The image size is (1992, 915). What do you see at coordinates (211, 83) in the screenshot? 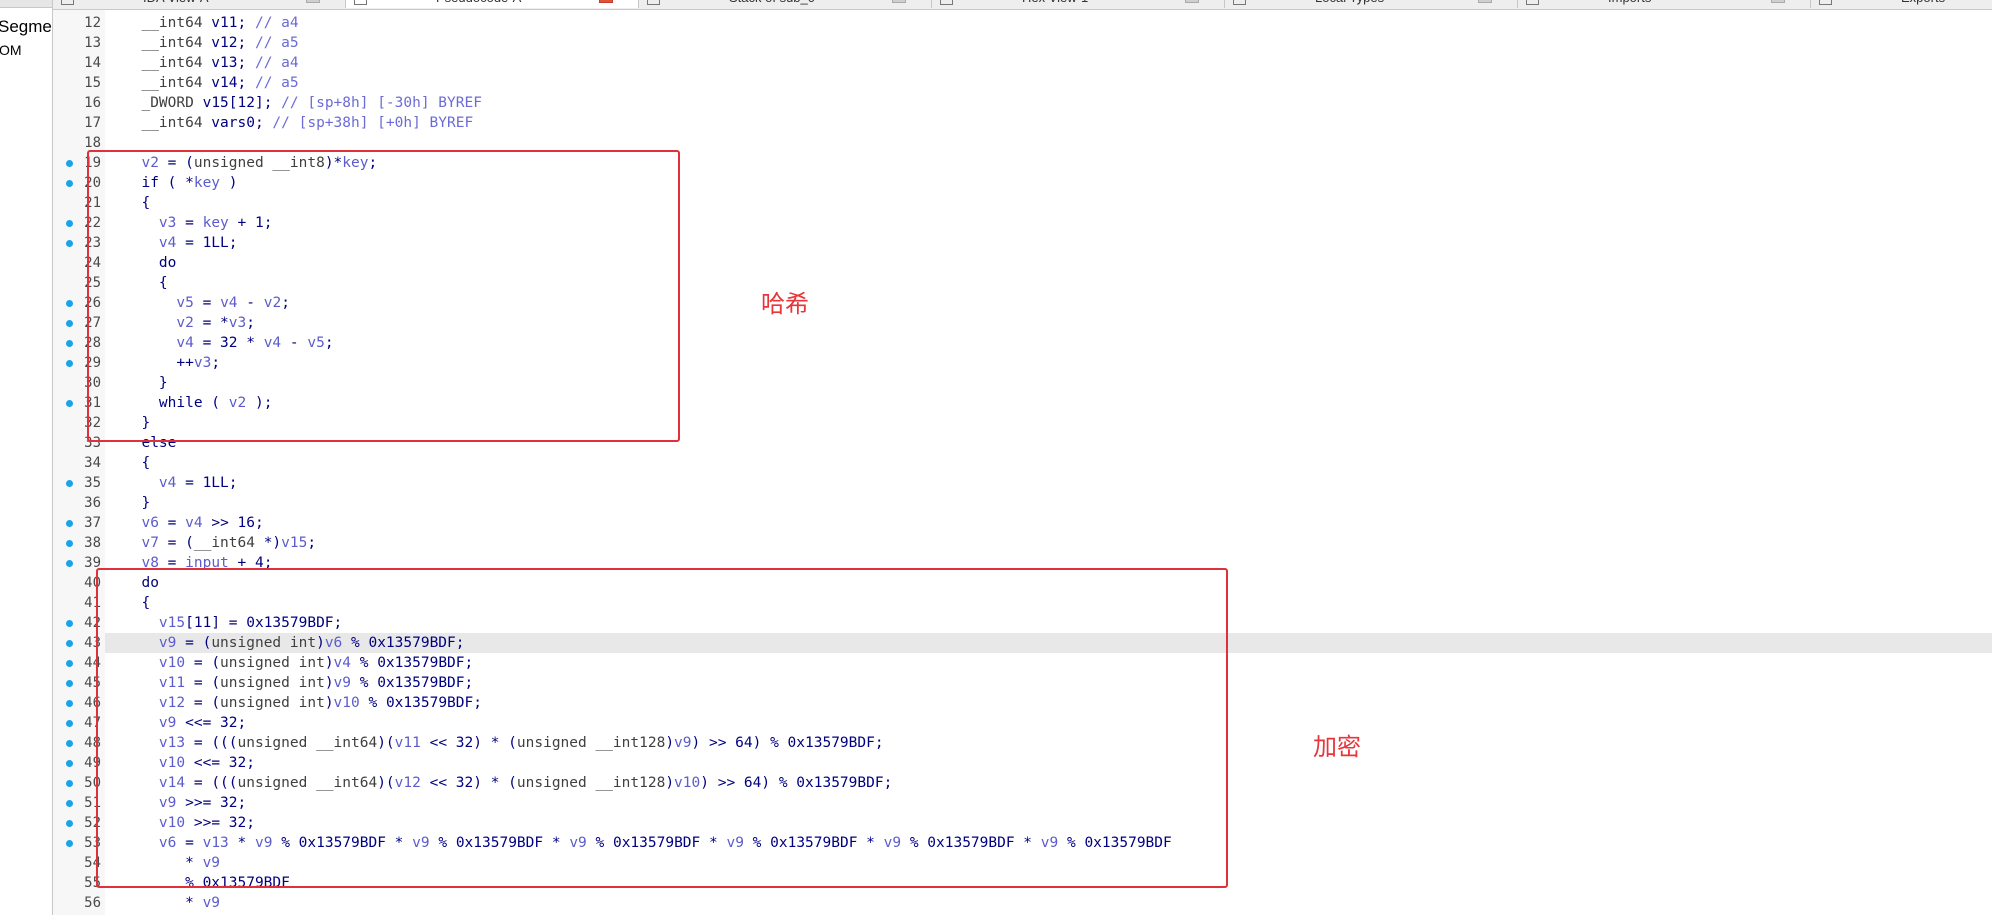
I see `code-text: __int64 v14; // a5` at bounding box center [211, 83].